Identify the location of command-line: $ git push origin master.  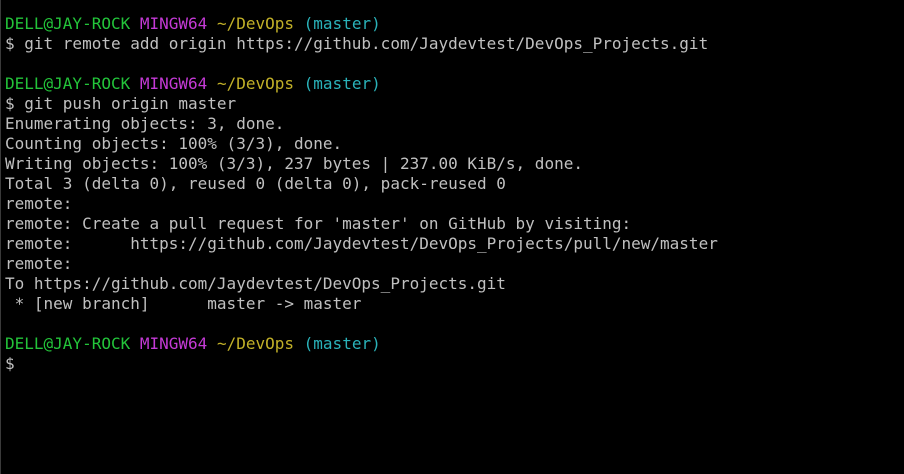
(121, 103).